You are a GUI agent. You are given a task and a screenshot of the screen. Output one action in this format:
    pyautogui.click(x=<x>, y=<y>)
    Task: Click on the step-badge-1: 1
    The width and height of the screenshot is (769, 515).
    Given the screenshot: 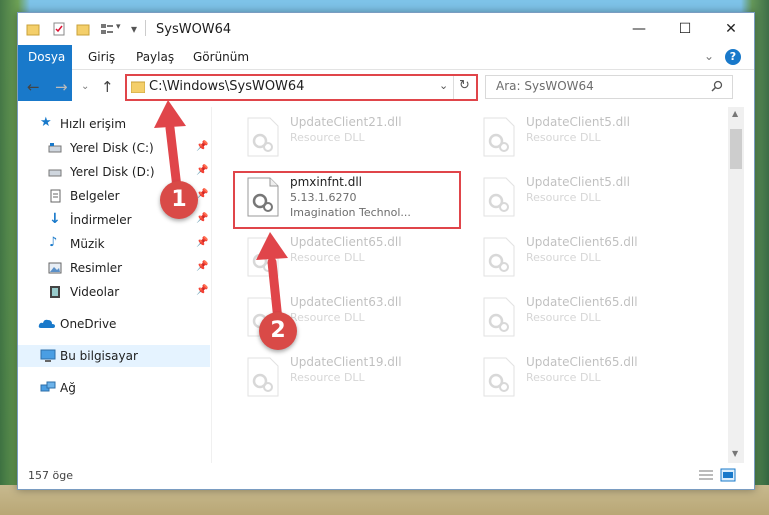 What is the action you would take?
    pyautogui.click(x=179, y=200)
    